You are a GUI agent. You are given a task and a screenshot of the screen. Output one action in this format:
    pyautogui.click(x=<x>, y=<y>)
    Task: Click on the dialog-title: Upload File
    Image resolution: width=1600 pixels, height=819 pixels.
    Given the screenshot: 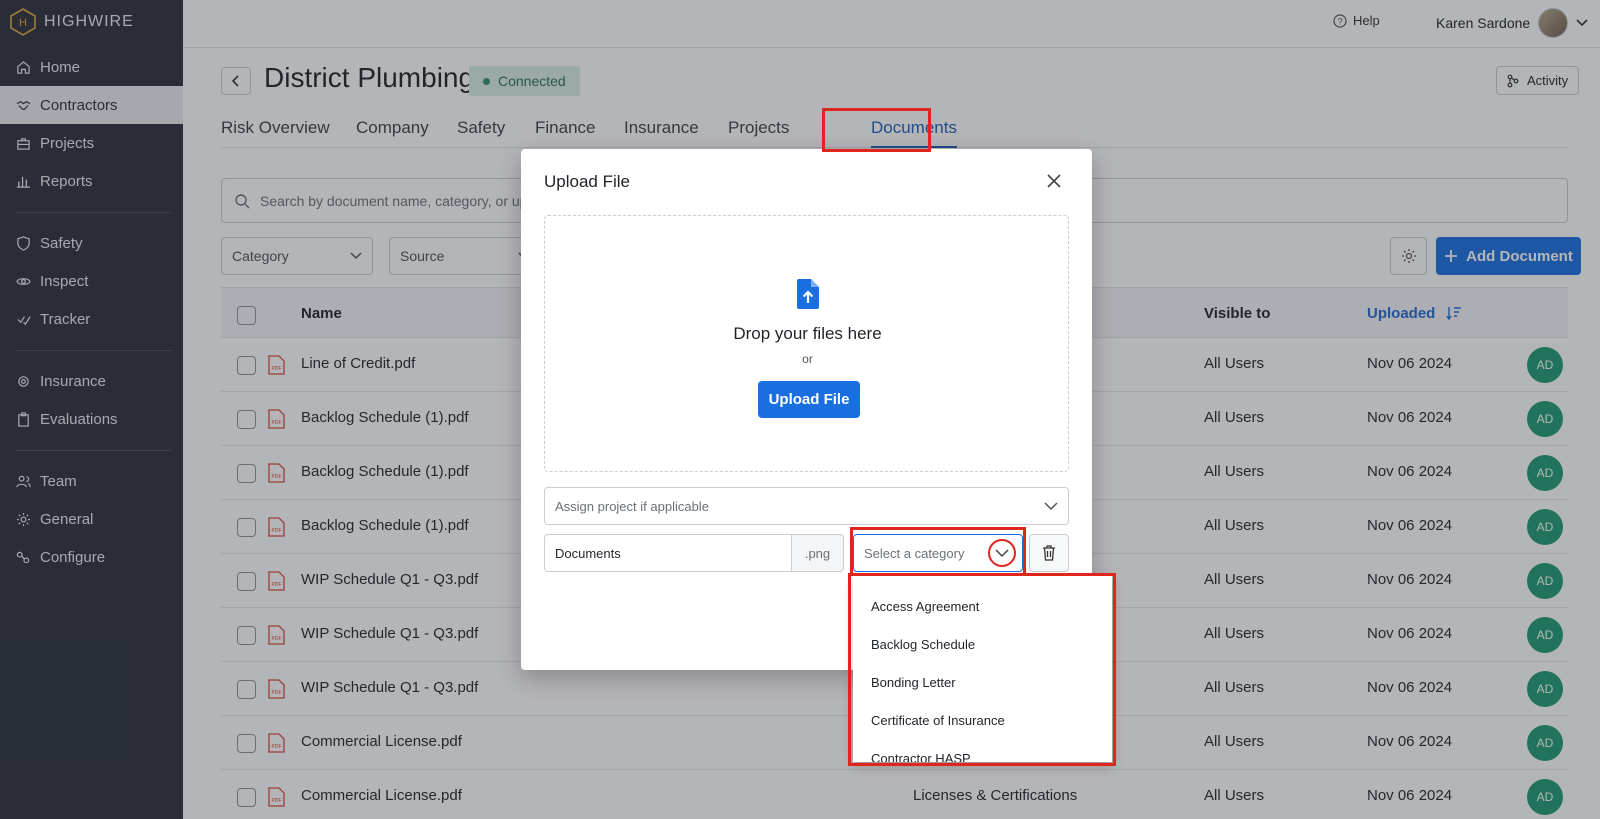 What is the action you would take?
    pyautogui.click(x=587, y=181)
    